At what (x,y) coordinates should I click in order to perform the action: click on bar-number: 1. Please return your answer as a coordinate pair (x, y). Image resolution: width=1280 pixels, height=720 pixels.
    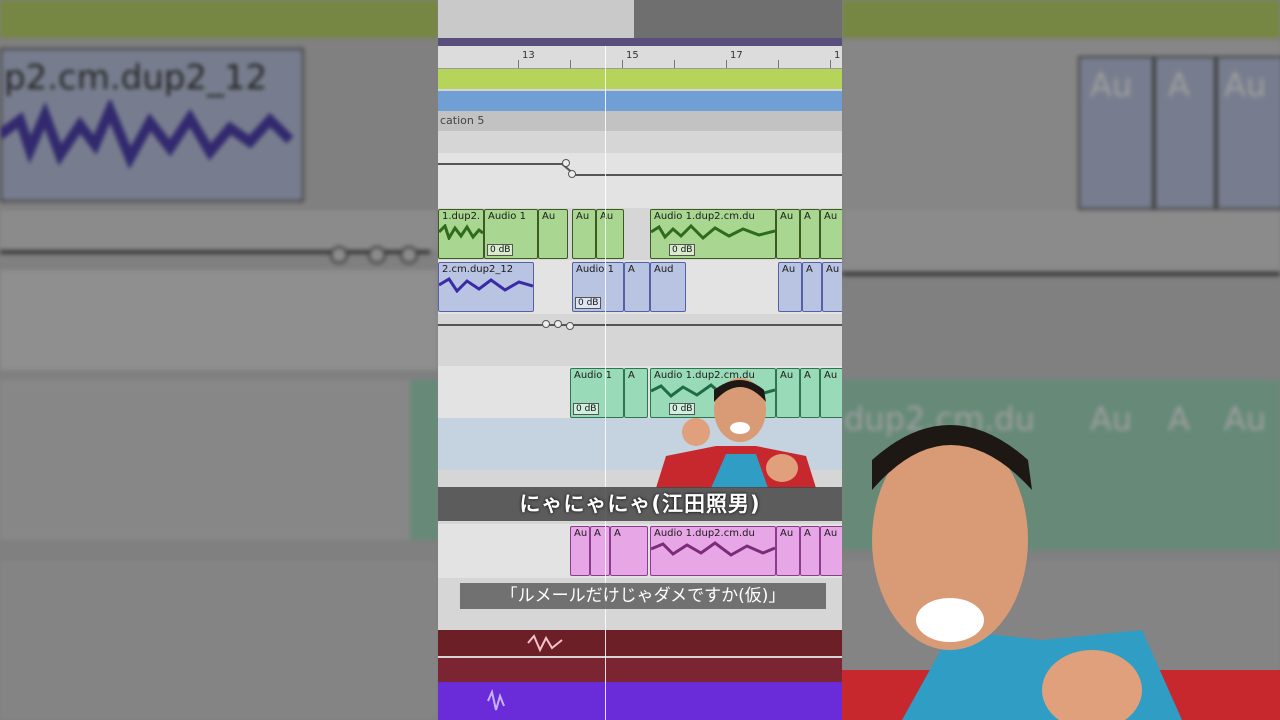
    Looking at the image, I should click on (837, 55).